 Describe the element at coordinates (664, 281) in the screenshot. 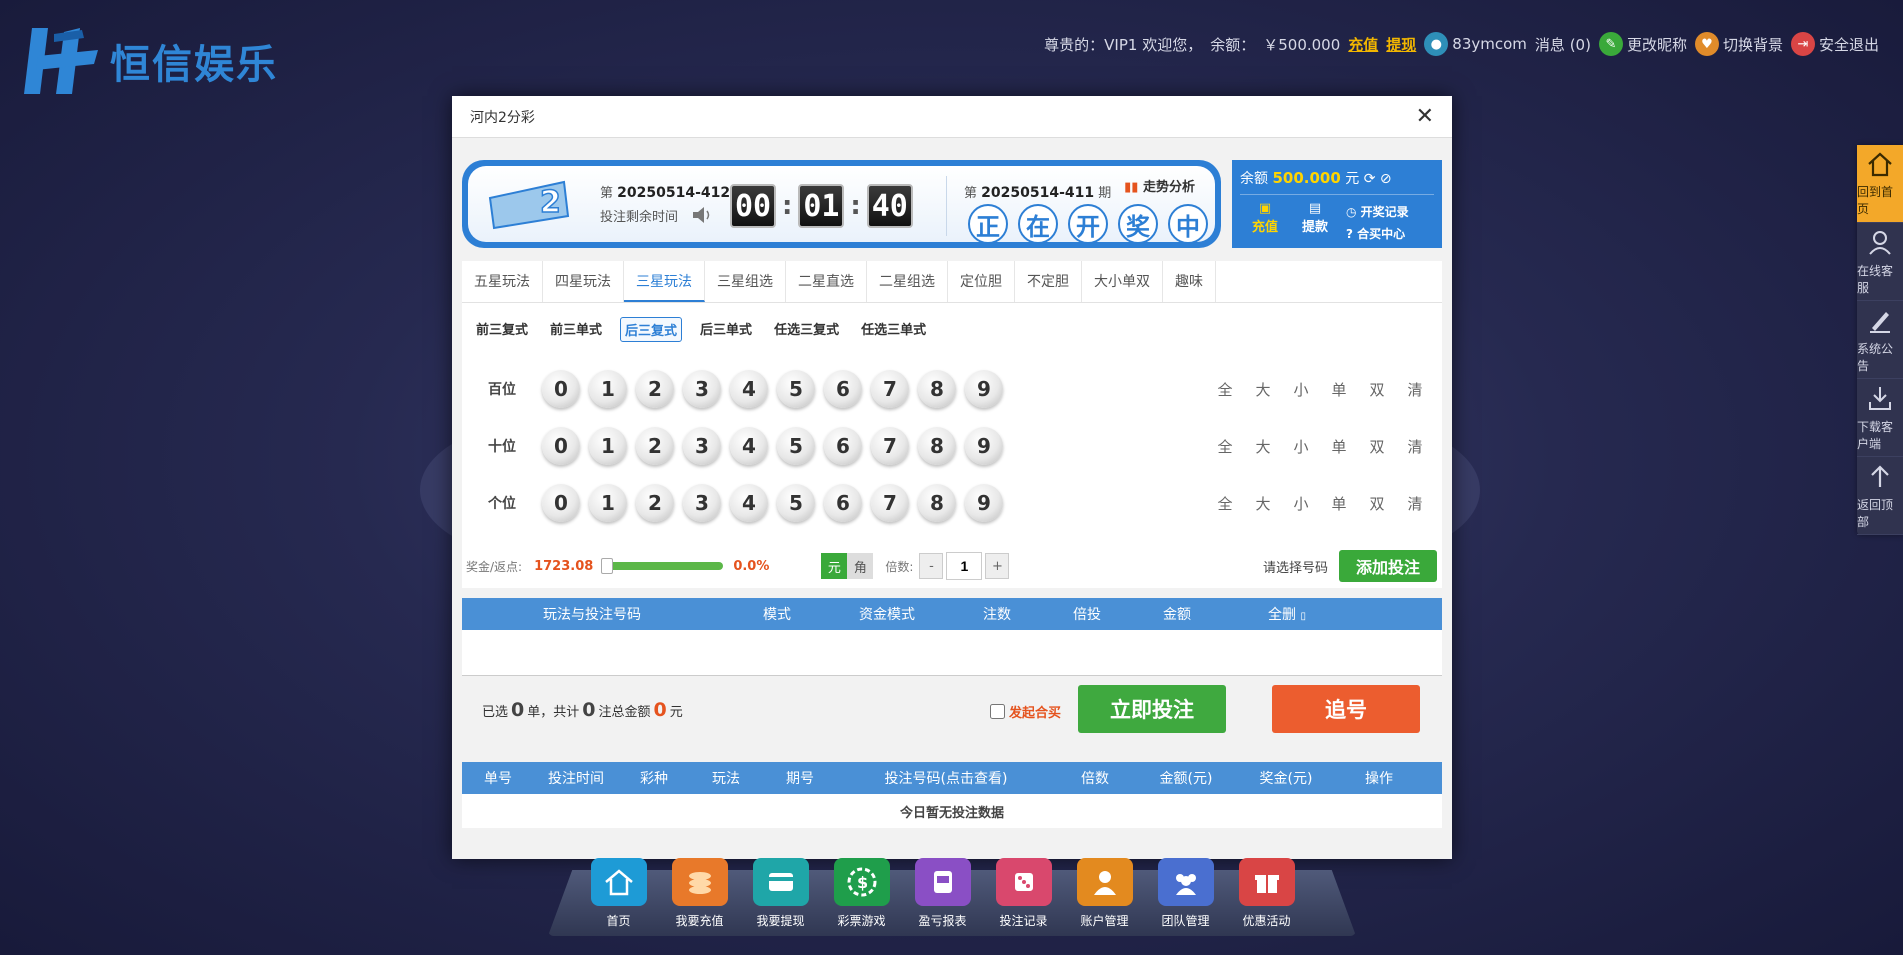

I see `tab-three-star: 三星玩法` at that location.